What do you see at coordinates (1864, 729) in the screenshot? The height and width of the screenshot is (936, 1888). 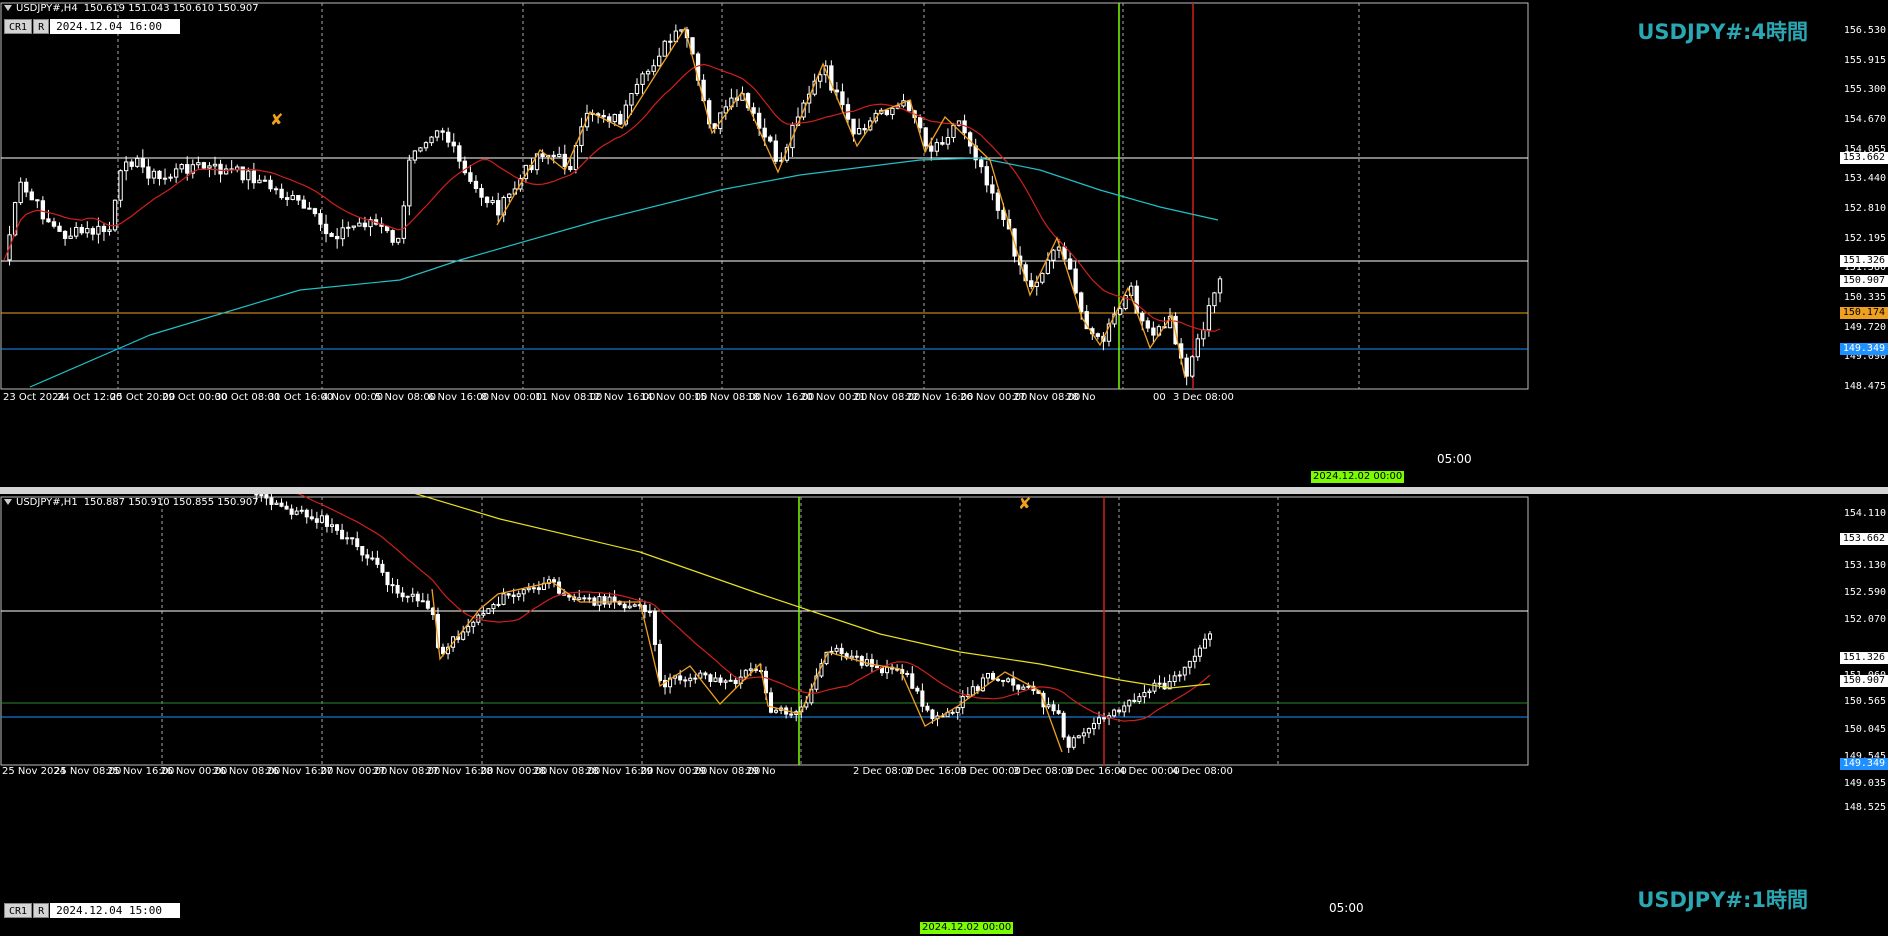 I see `price-tick-label: 150.045` at bounding box center [1864, 729].